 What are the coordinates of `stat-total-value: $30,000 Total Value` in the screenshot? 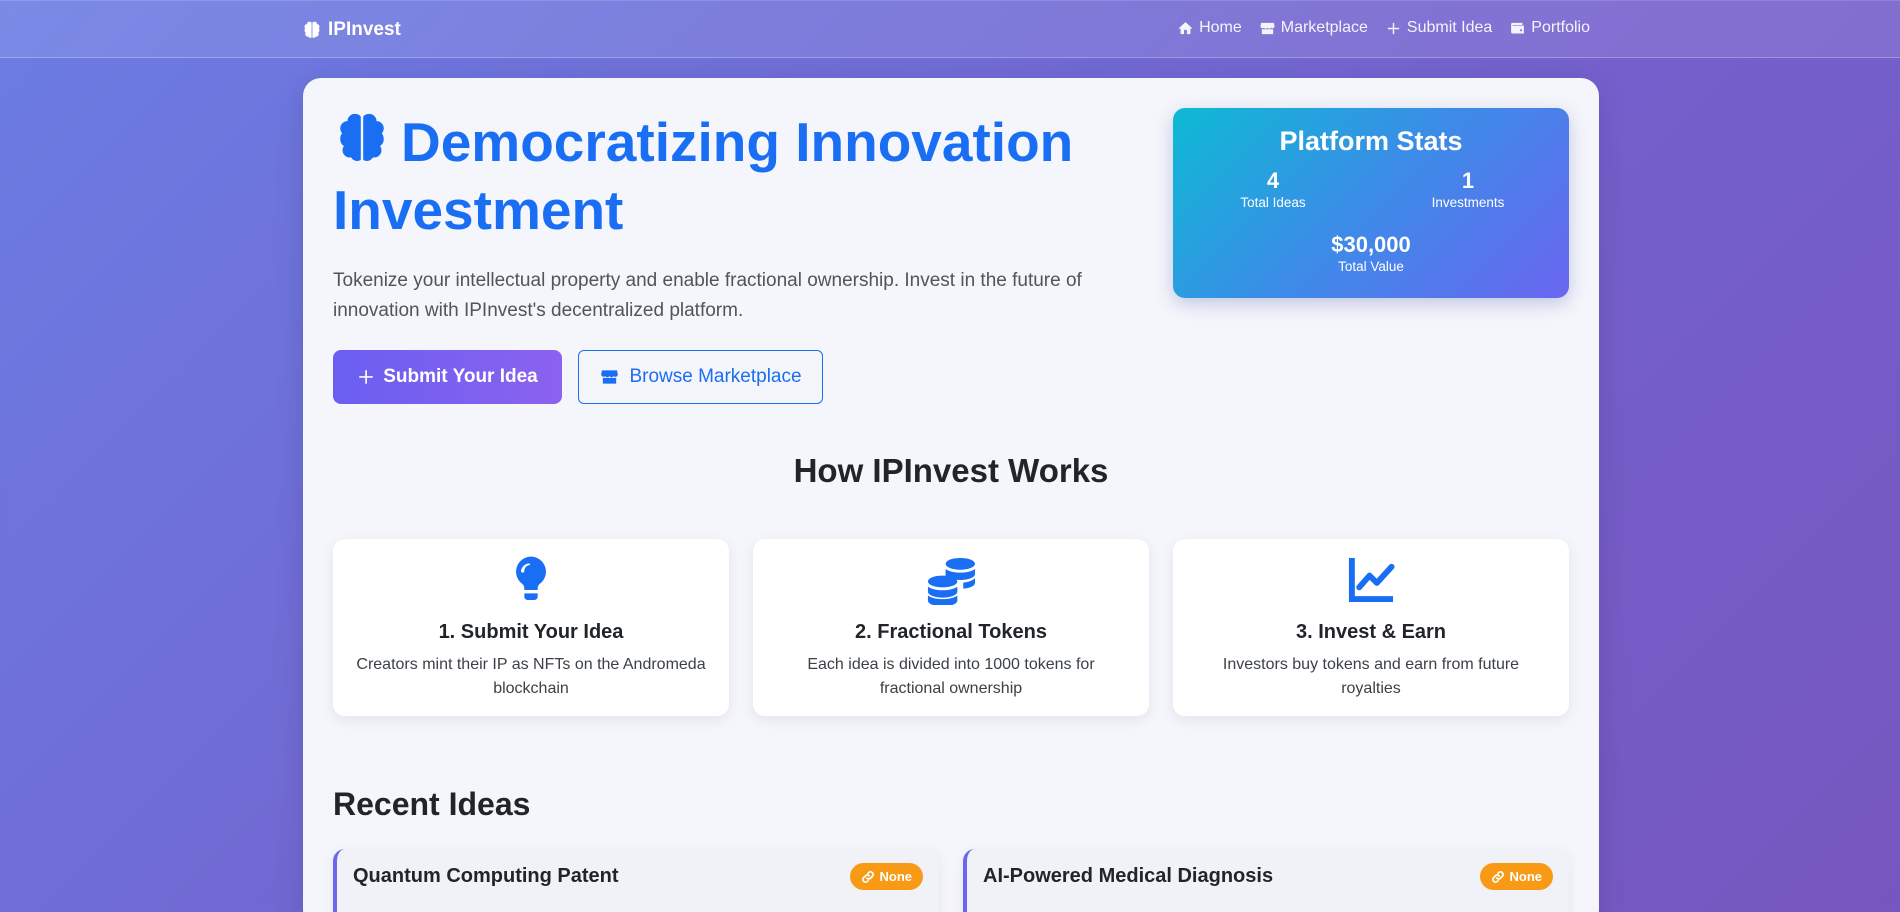 It's located at (1371, 253).